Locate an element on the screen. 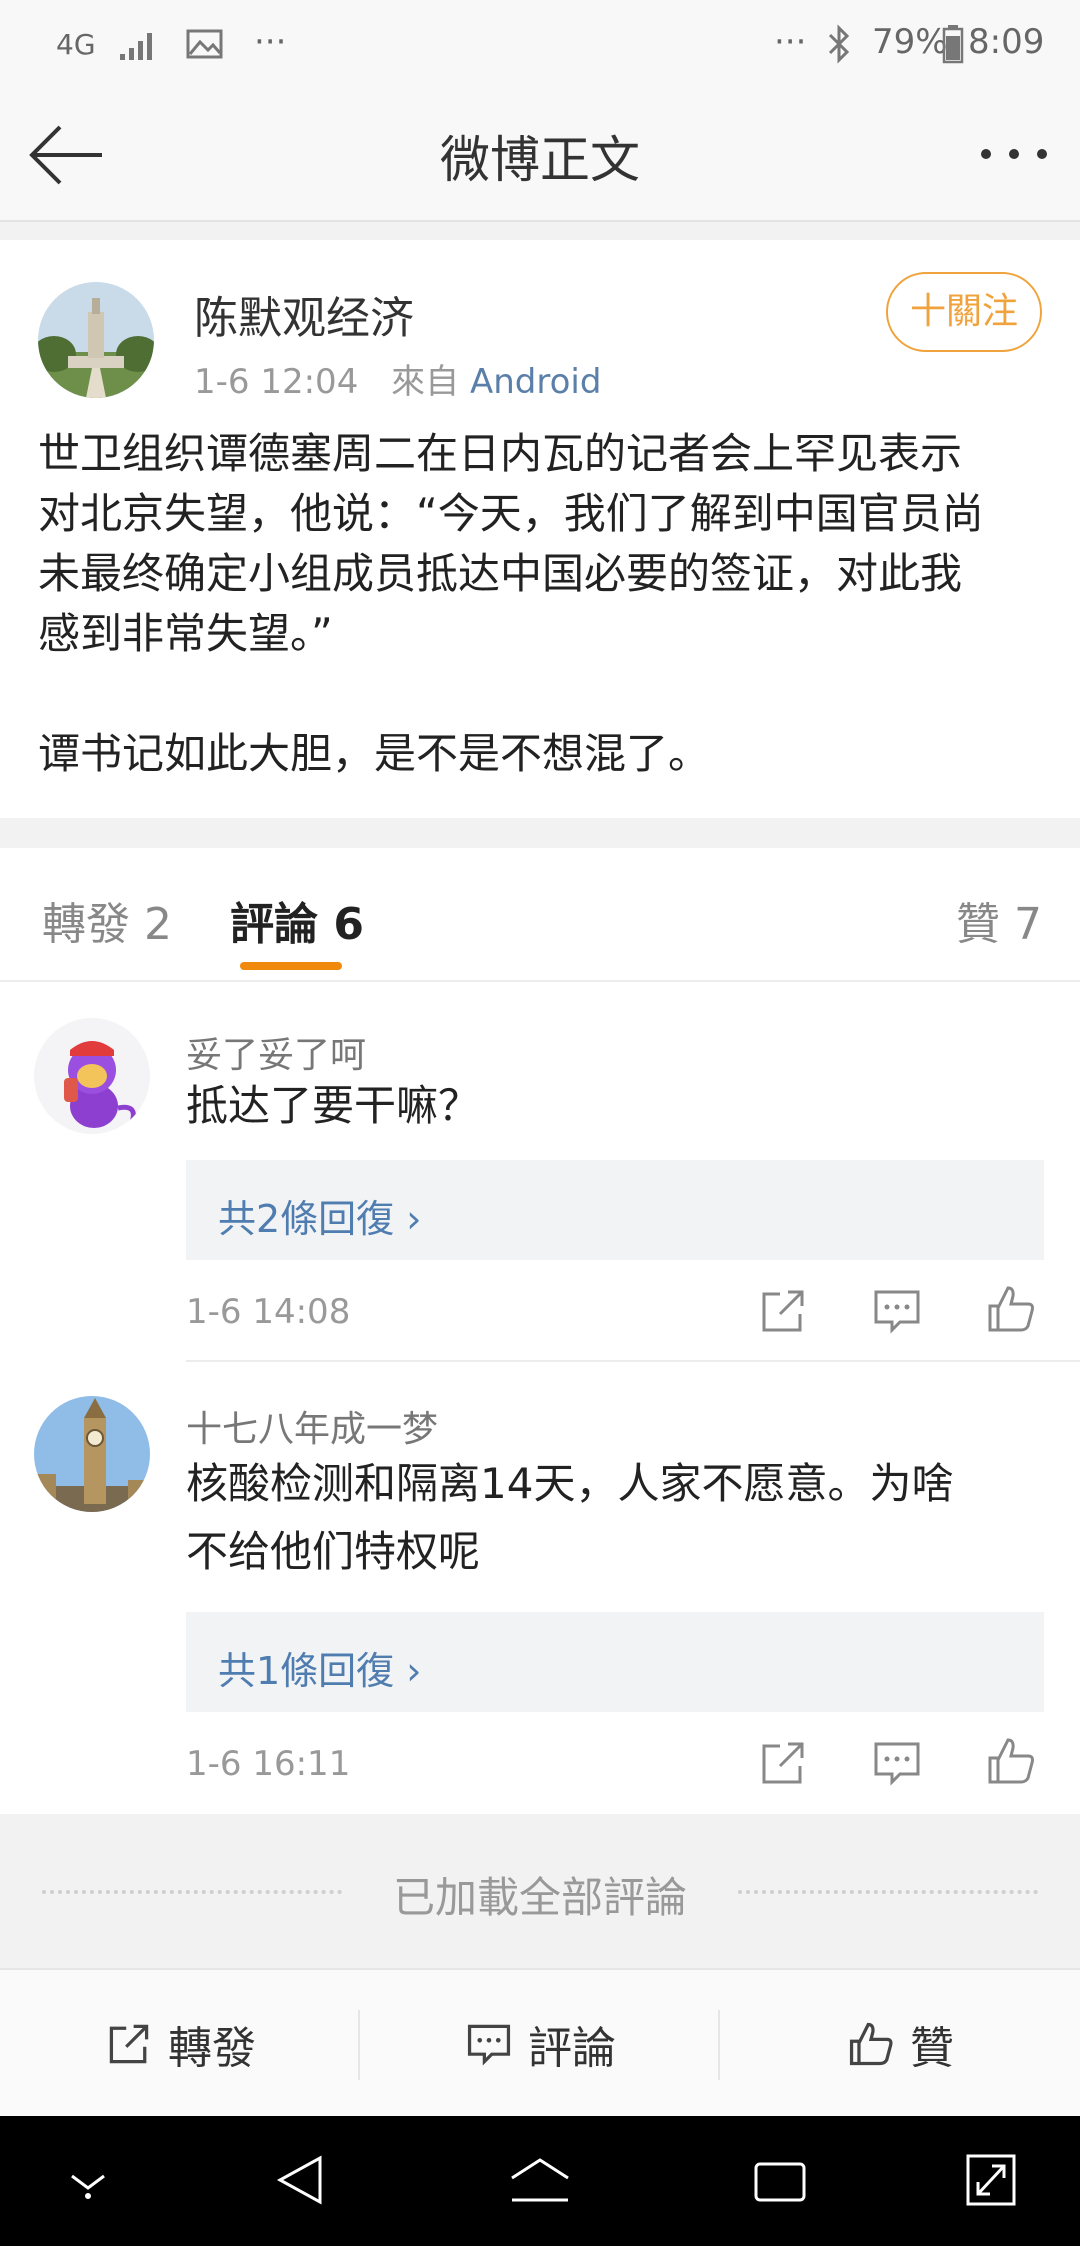  post-meta: 1-6 12:04 來自 Android is located at coordinates (397, 378).